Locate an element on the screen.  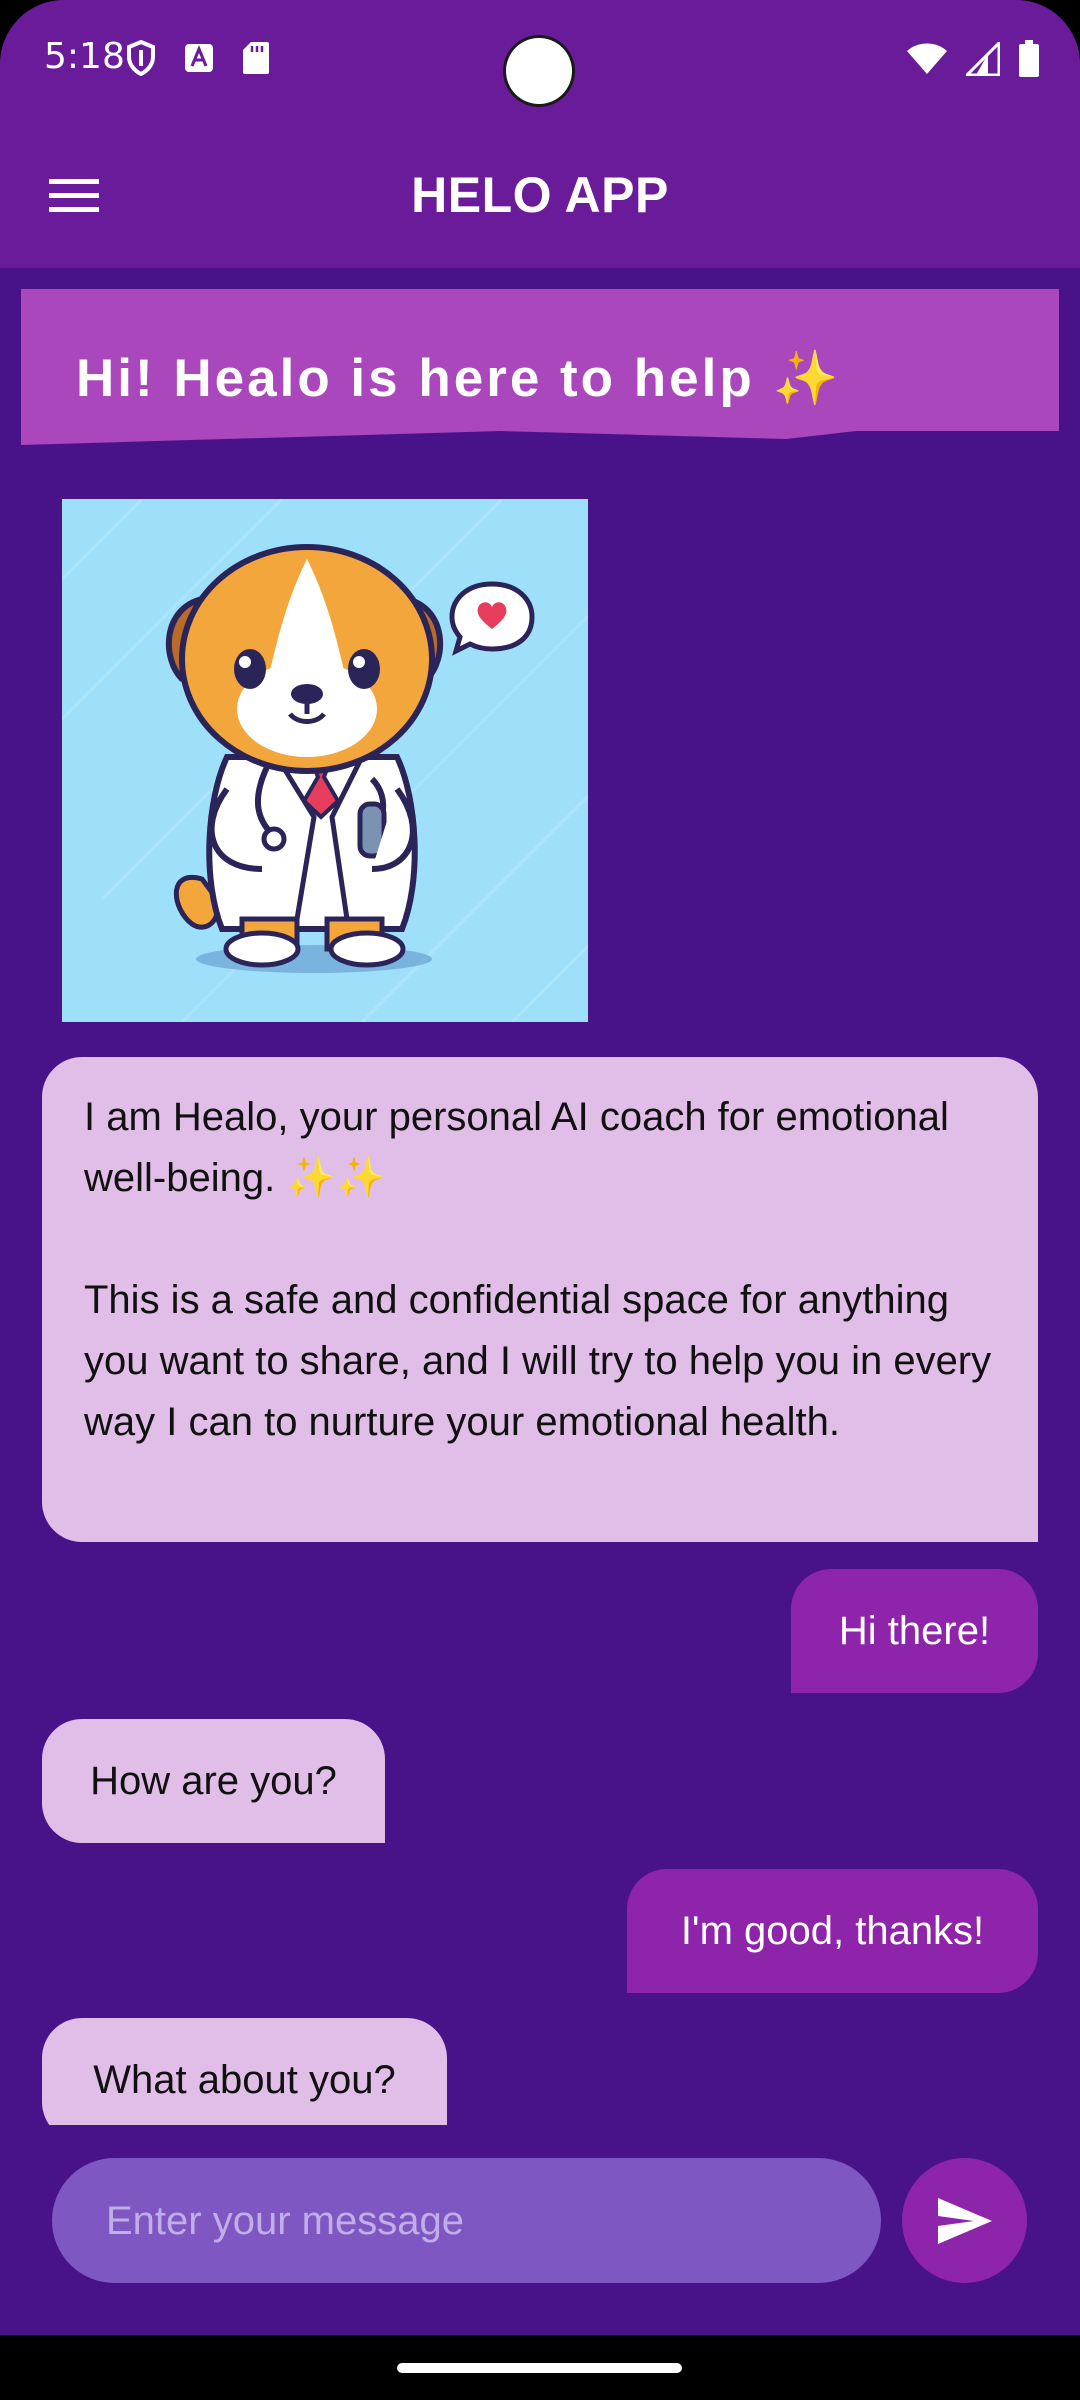
status-icons-left is located at coordinates (198, 58).